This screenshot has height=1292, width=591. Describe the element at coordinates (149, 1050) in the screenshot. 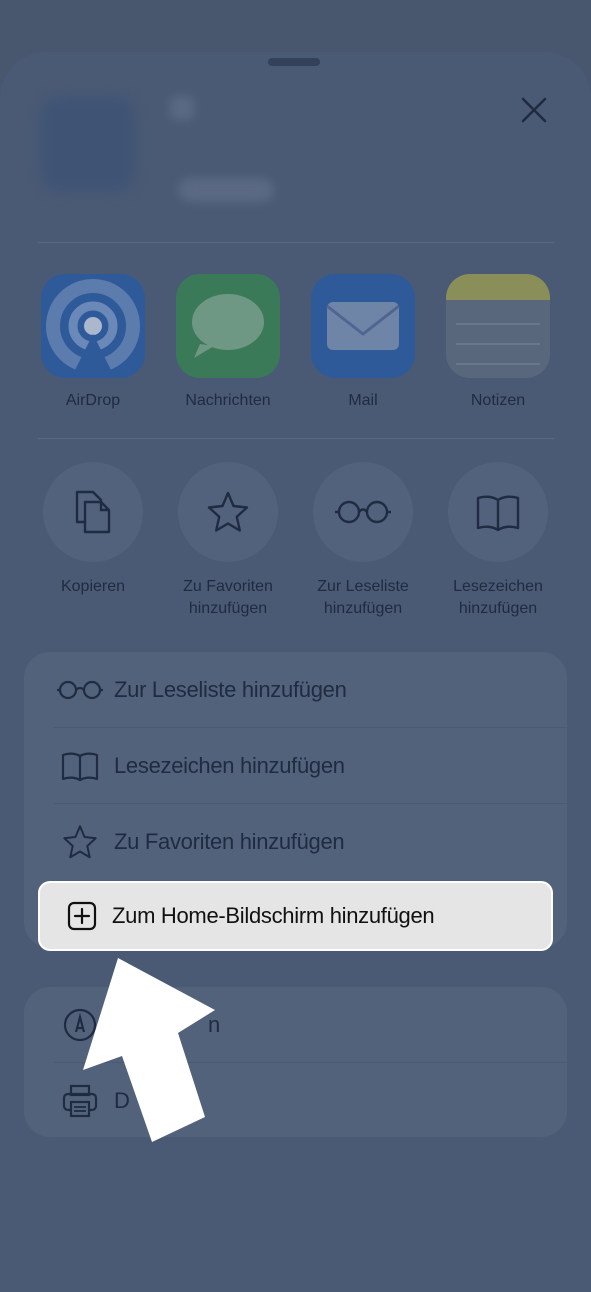

I see `pointer-arrow-icon` at that location.